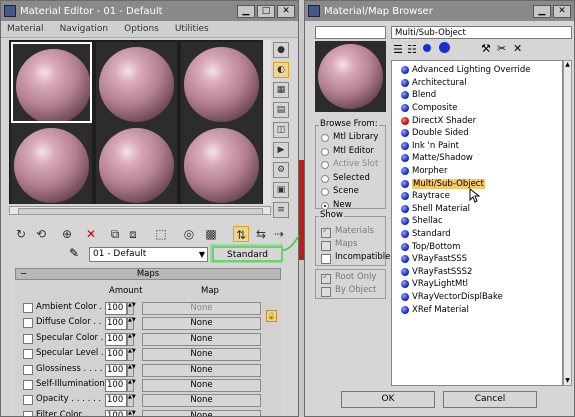 This screenshot has width=575, height=417. I want to click on video-color-check-icon: ◫, so click(281, 130).